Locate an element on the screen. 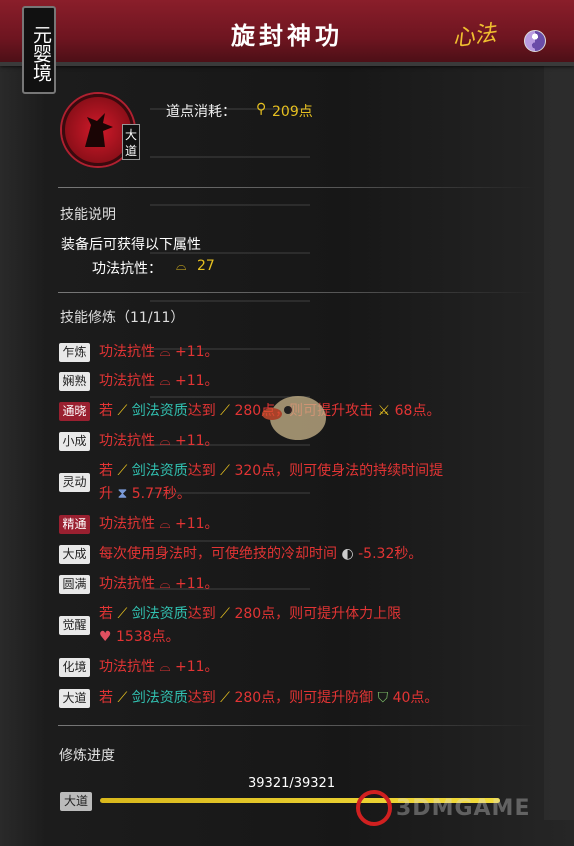 The image size is (574, 846). stage-tag: 精通 is located at coordinates (74, 524).